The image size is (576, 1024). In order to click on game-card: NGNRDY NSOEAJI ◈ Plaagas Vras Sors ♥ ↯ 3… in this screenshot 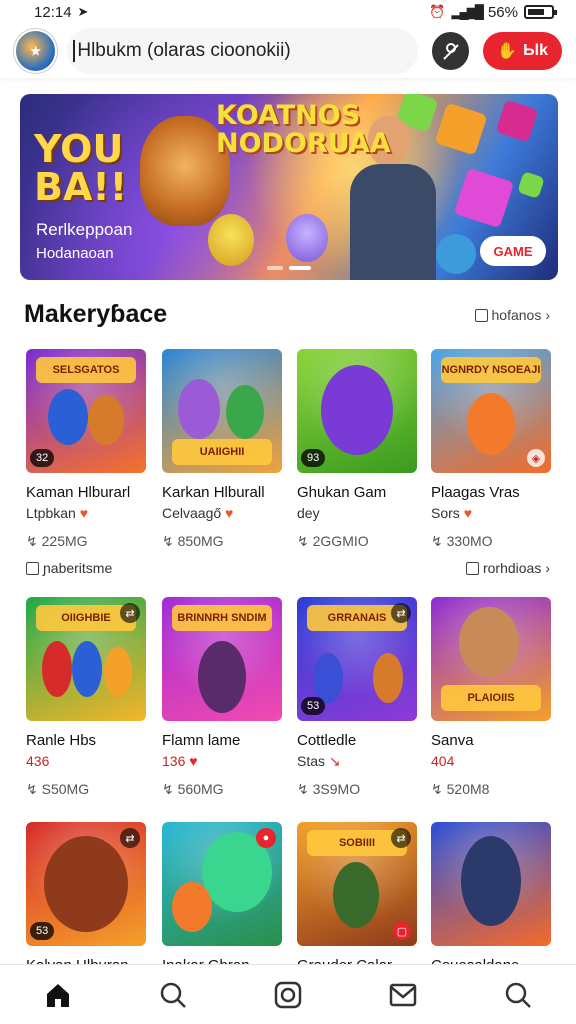, I will do `click(491, 449)`.